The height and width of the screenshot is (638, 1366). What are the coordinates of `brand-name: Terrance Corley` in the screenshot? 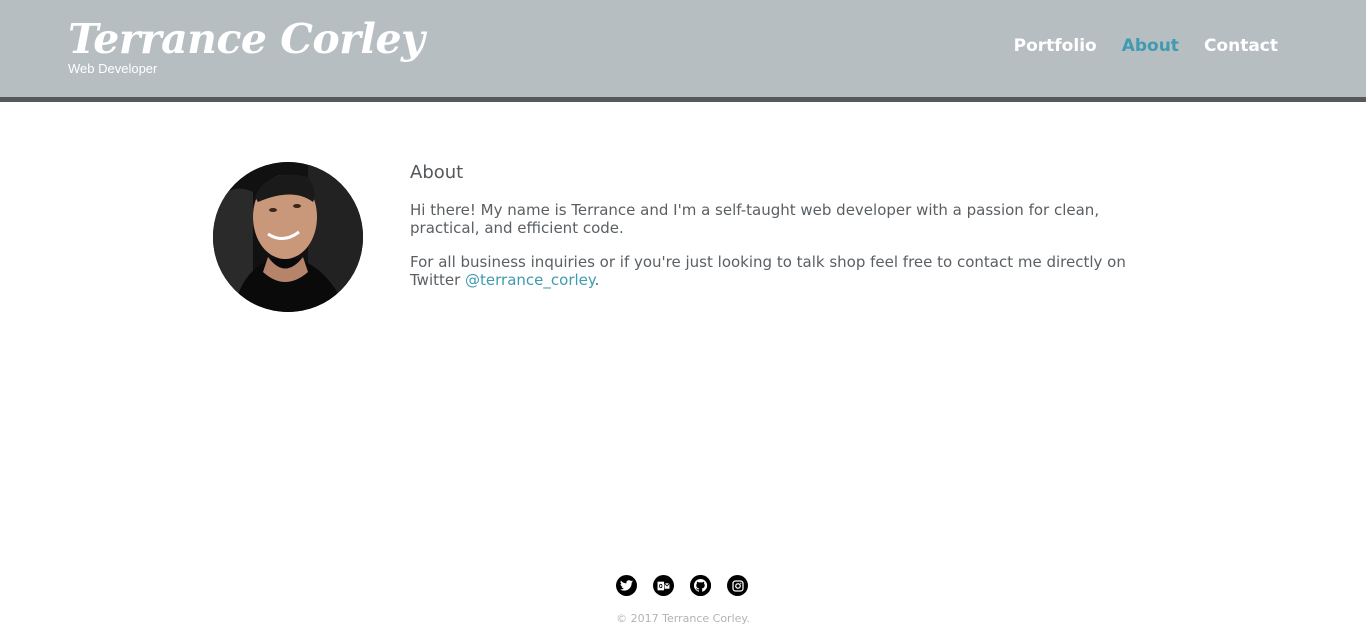 It's located at (246, 39).